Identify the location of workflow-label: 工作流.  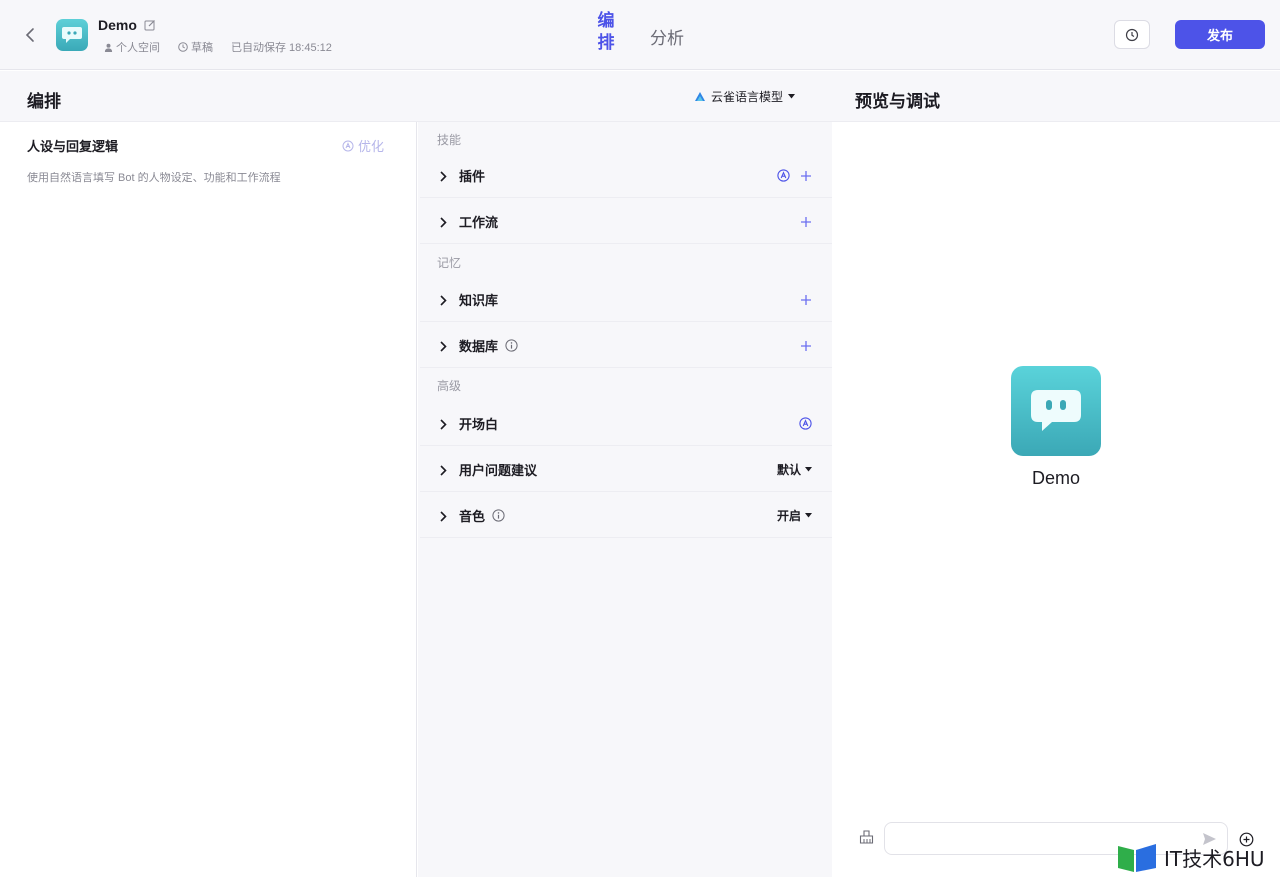
(479, 222).